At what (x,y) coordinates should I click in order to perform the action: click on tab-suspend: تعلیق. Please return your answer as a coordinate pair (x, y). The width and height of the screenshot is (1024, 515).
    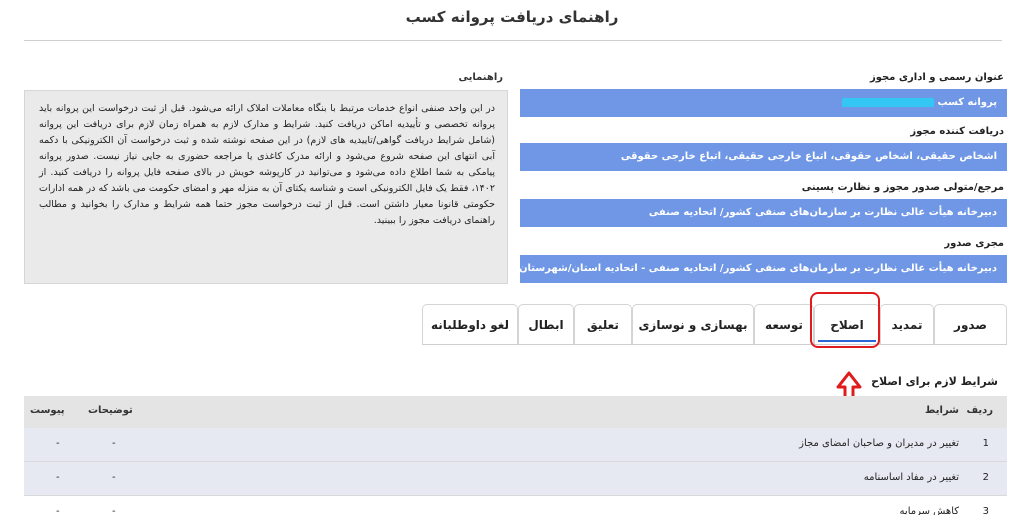
    Looking at the image, I should click on (603, 324).